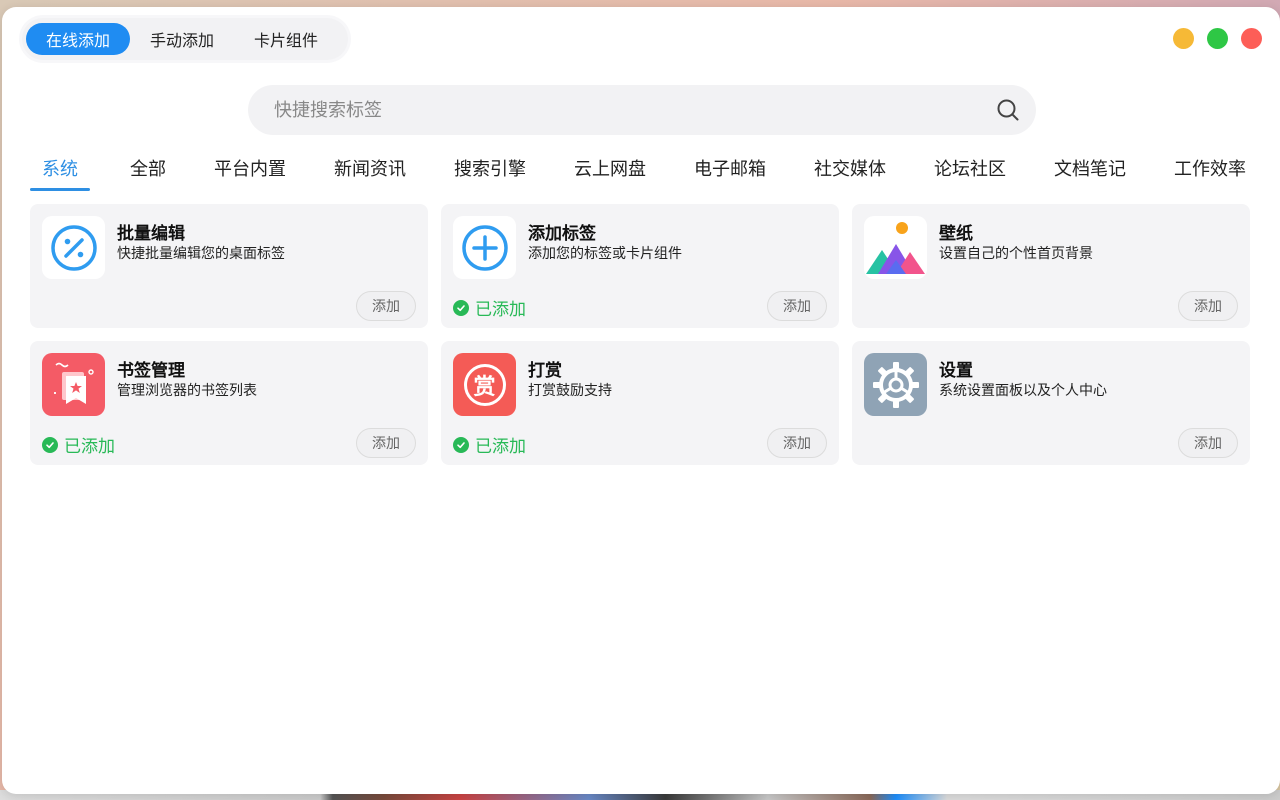 This screenshot has height=800, width=1280. I want to click on tab-card-widget: 卡片组件, so click(286, 39).